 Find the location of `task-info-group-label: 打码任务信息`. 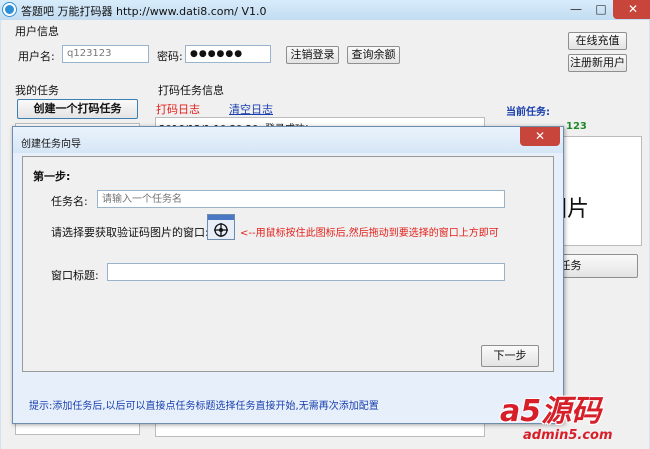

task-info-group-label: 打码任务信息 is located at coordinates (191, 90).